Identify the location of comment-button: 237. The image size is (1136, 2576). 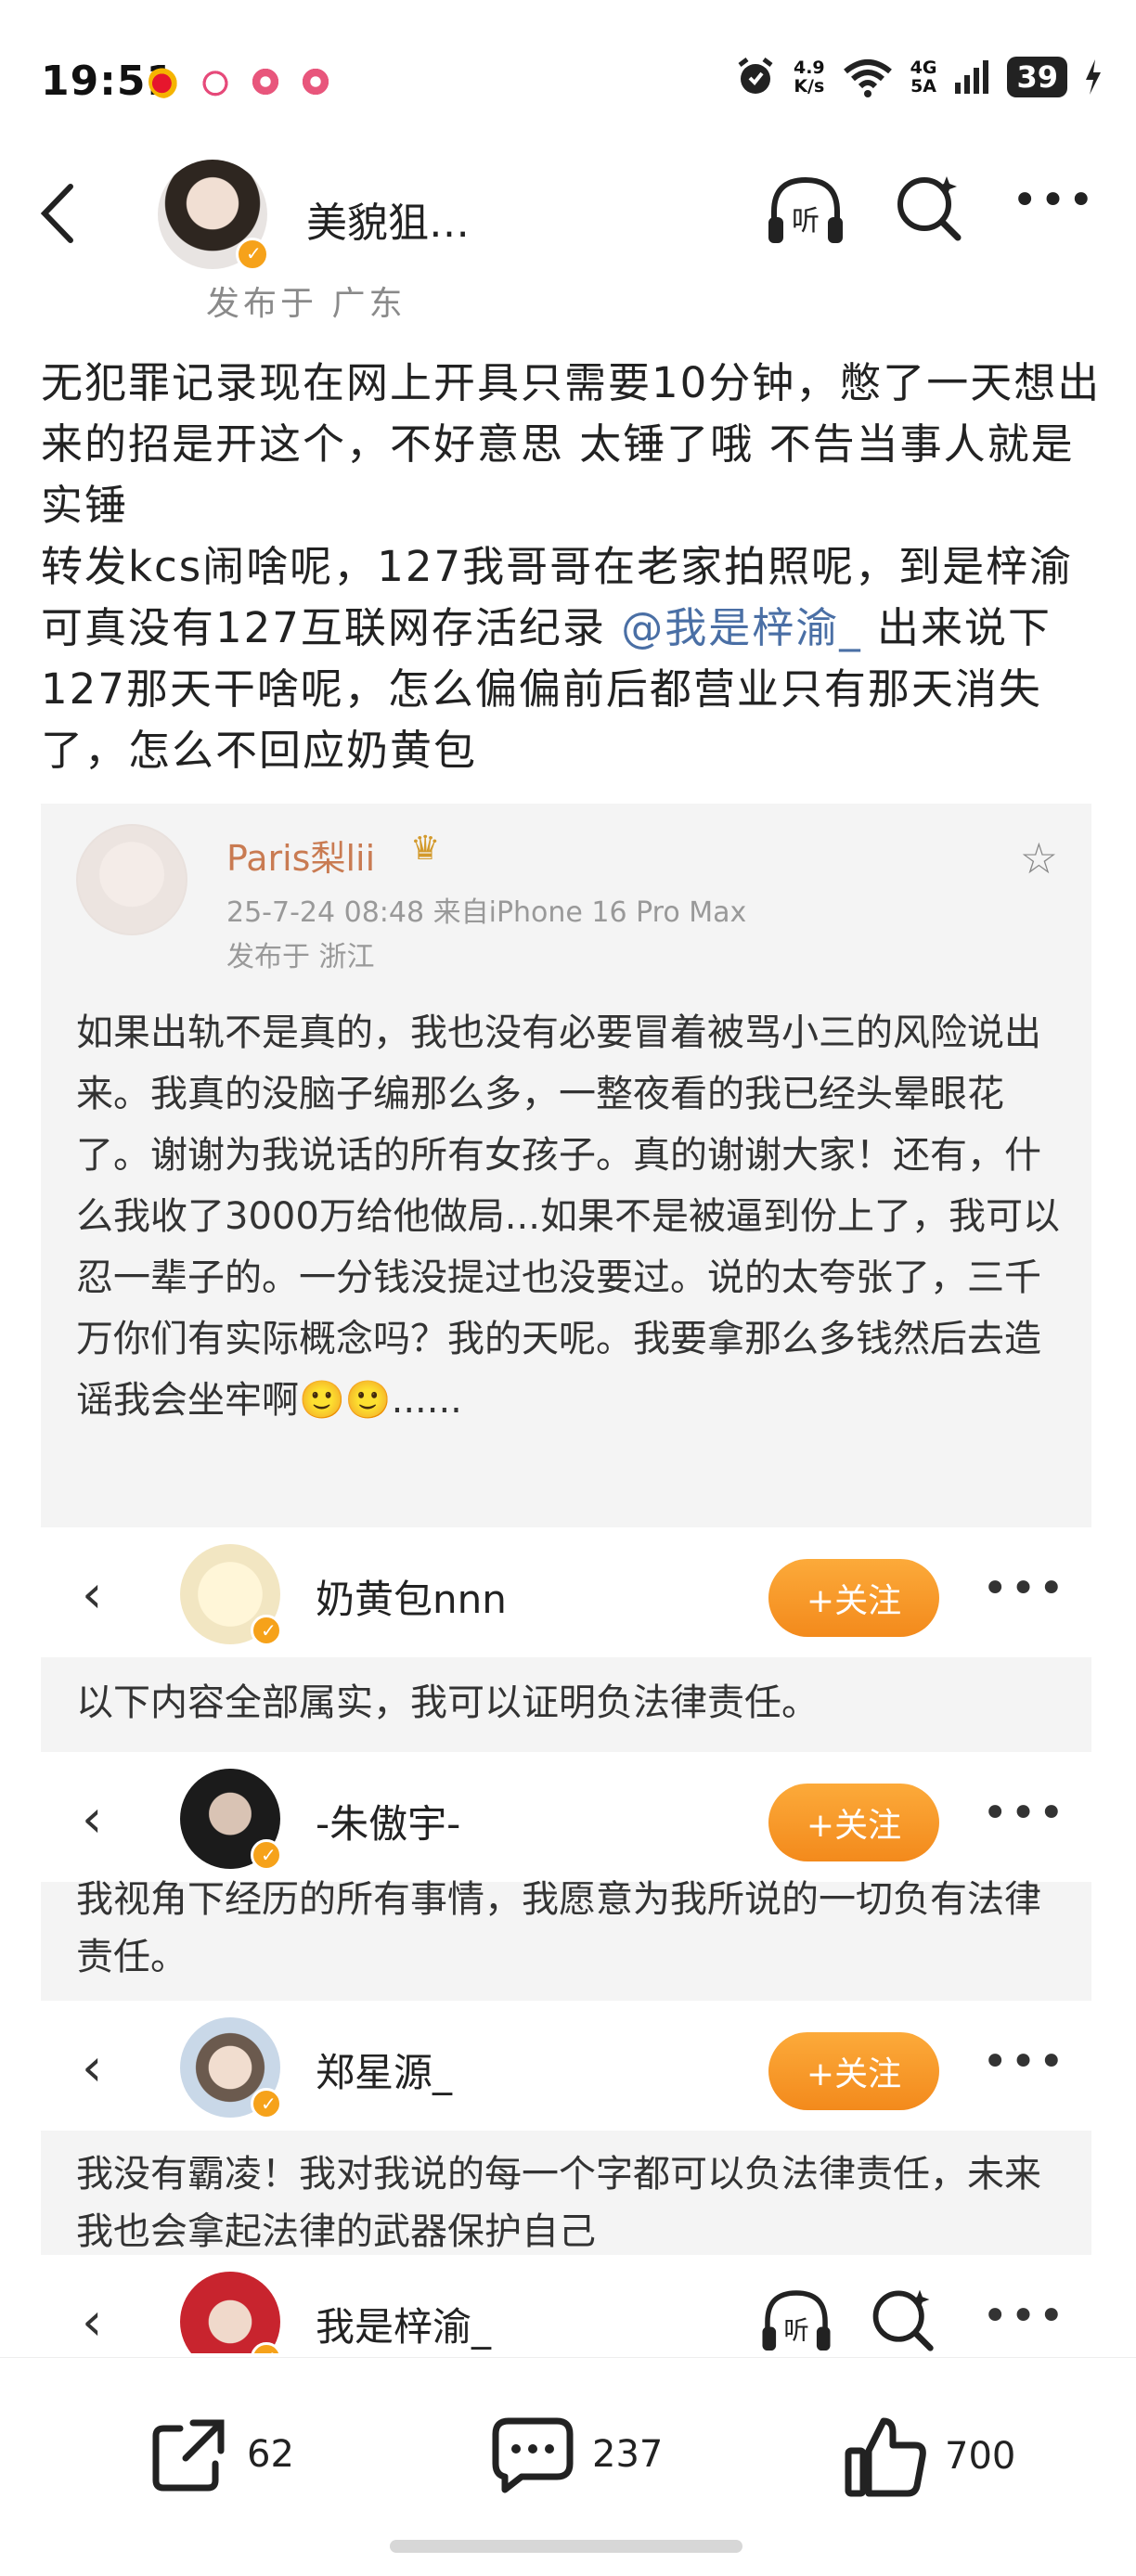
(576, 2455).